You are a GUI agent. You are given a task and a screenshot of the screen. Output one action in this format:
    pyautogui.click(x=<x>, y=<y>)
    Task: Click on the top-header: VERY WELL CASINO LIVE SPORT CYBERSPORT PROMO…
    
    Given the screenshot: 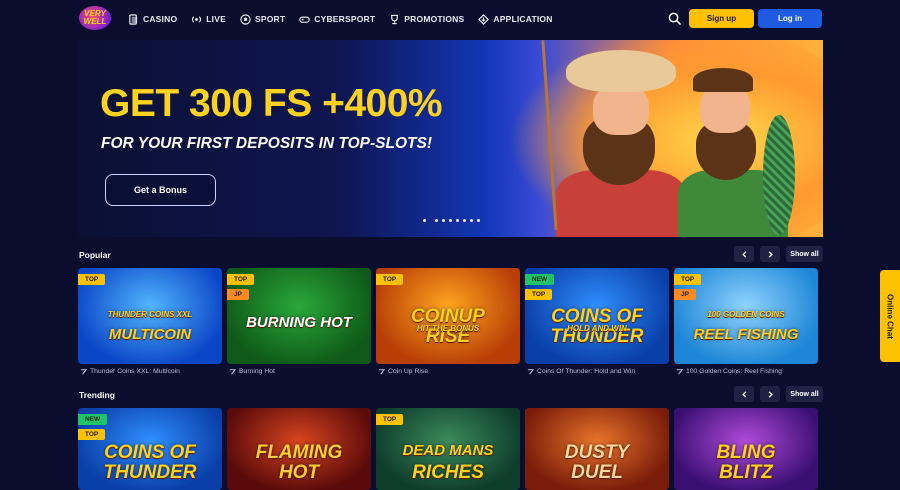 What is the action you would take?
    pyautogui.click(x=450, y=19)
    